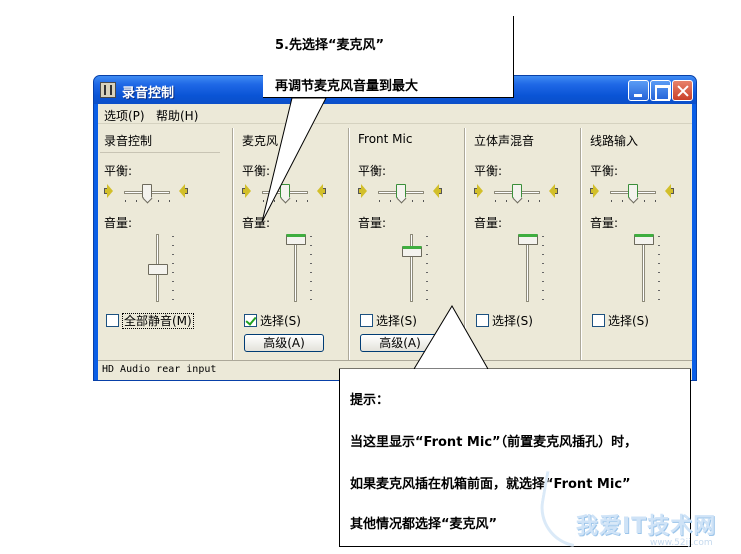 The width and height of the screenshot is (741, 554). I want to click on mute-all-checkbox: 全部静音(M), so click(150, 320).